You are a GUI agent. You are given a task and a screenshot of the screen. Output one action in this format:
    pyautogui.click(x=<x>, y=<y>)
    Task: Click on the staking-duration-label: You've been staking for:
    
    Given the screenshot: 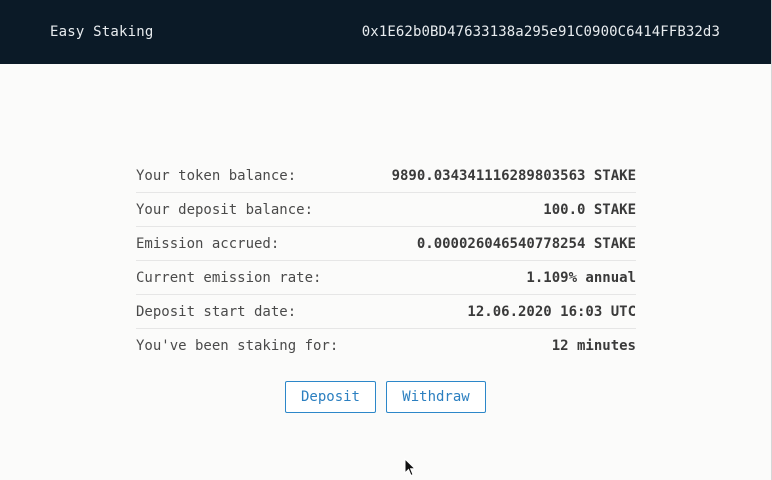 What is the action you would take?
    pyautogui.click(x=237, y=345)
    